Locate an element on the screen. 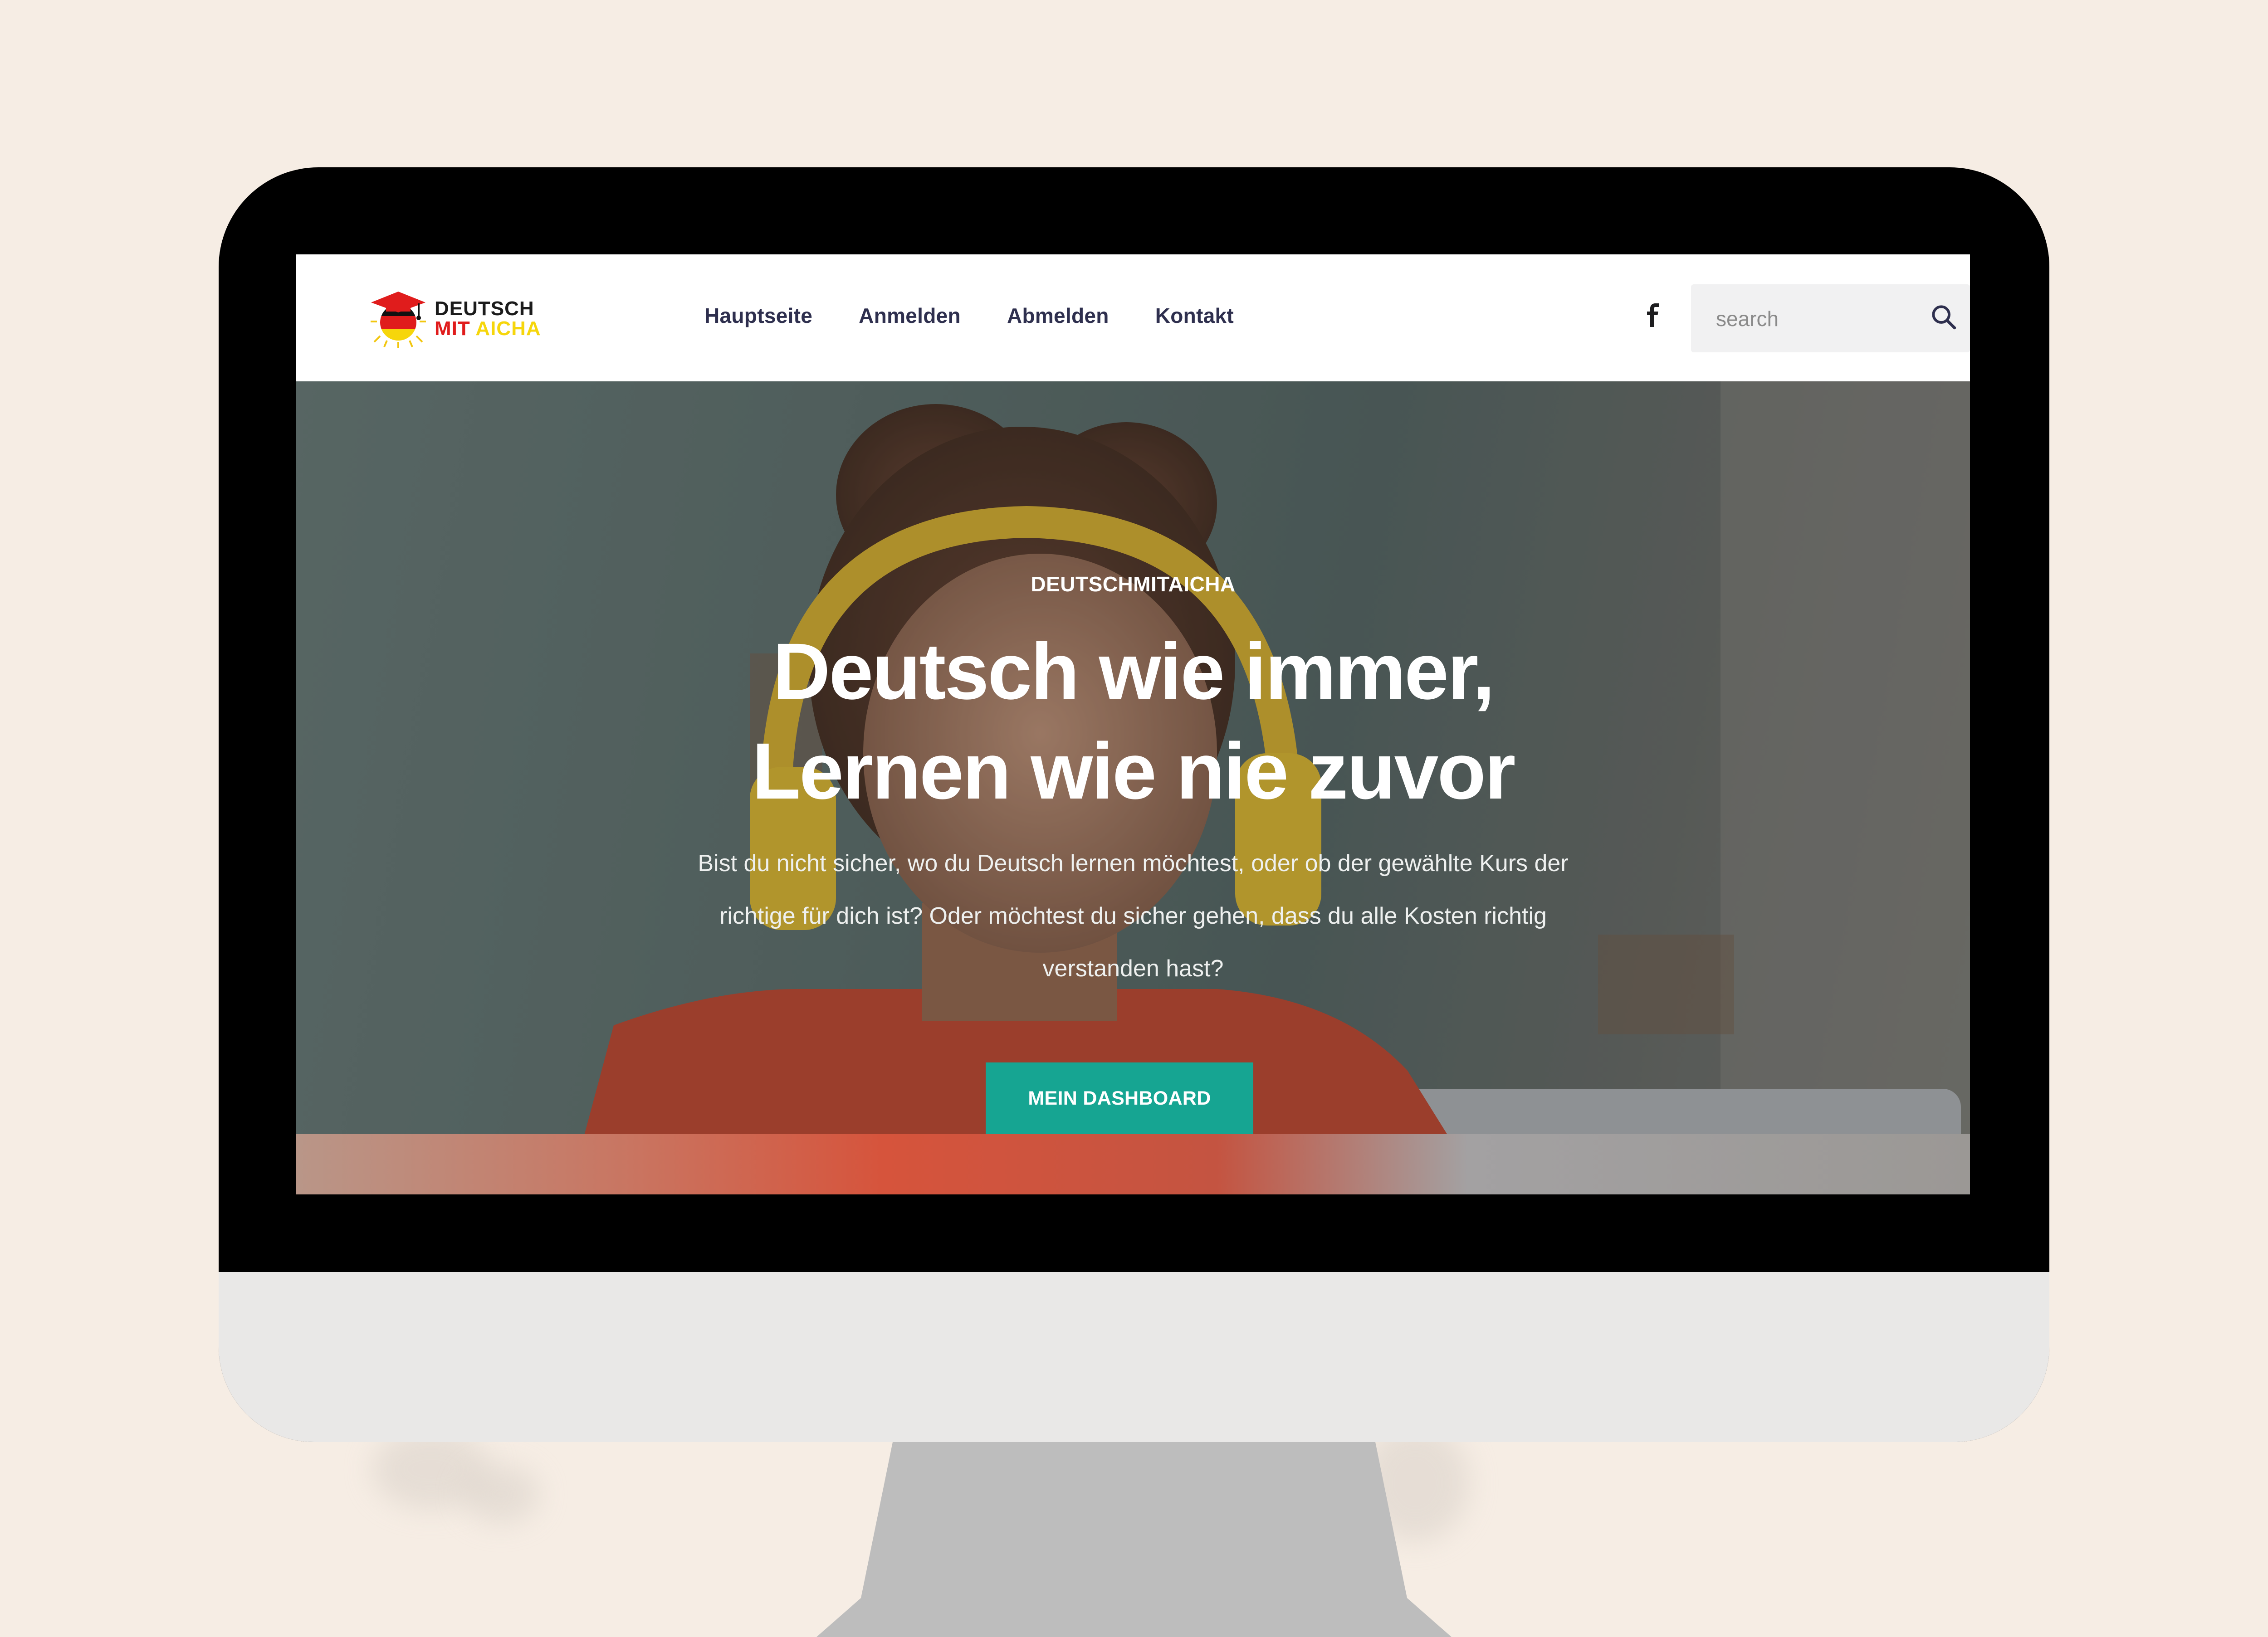 The width and height of the screenshot is (2268, 1637). facebook-icon is located at coordinates (1653, 315).